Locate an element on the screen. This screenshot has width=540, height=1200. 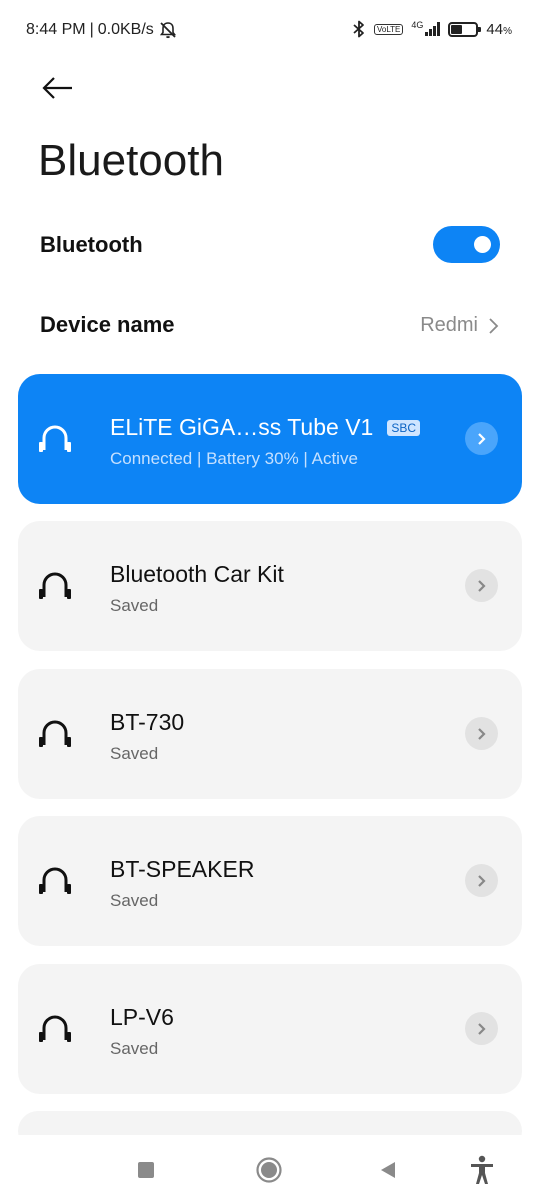
mute-icon is located at coordinates (167, 30).